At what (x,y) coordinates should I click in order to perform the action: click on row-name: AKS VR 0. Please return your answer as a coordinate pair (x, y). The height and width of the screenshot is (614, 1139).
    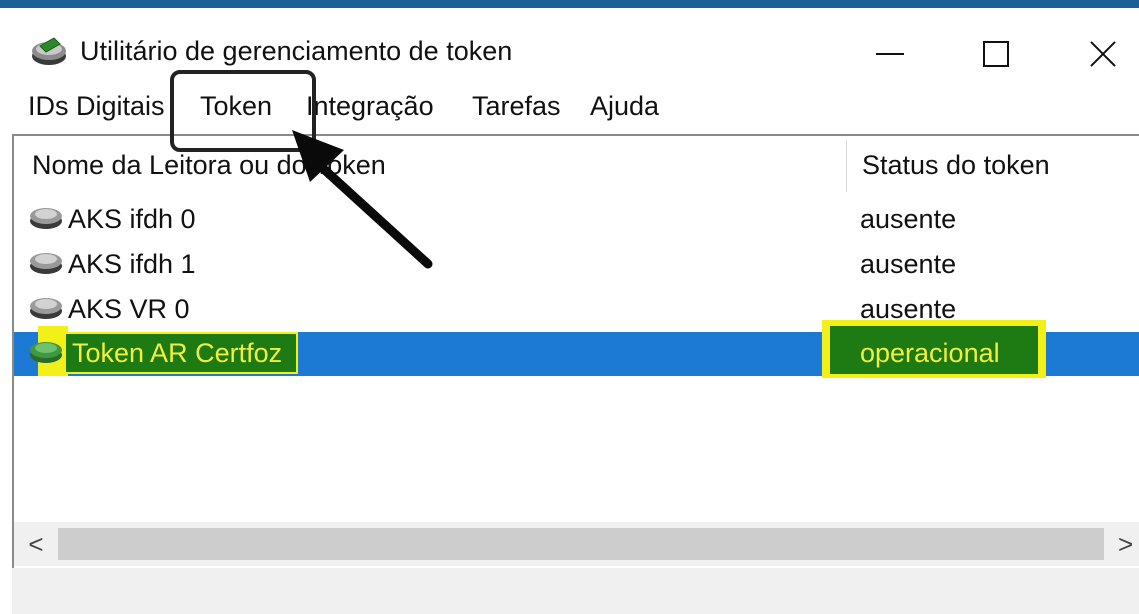
    Looking at the image, I should click on (129, 309).